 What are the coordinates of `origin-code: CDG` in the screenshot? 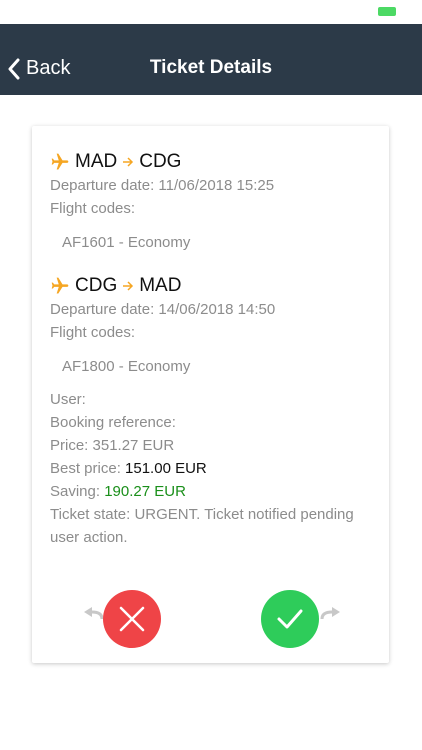 It's located at (96, 285).